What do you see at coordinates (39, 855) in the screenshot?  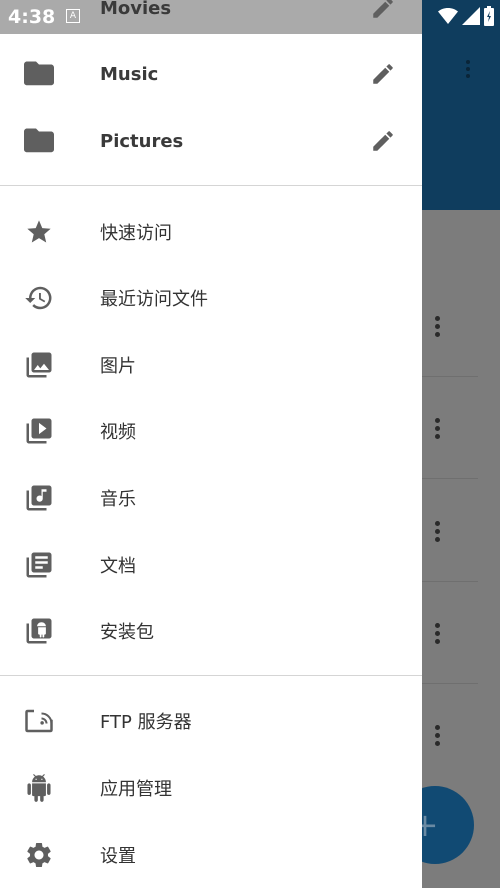 I see `gear-icon` at bounding box center [39, 855].